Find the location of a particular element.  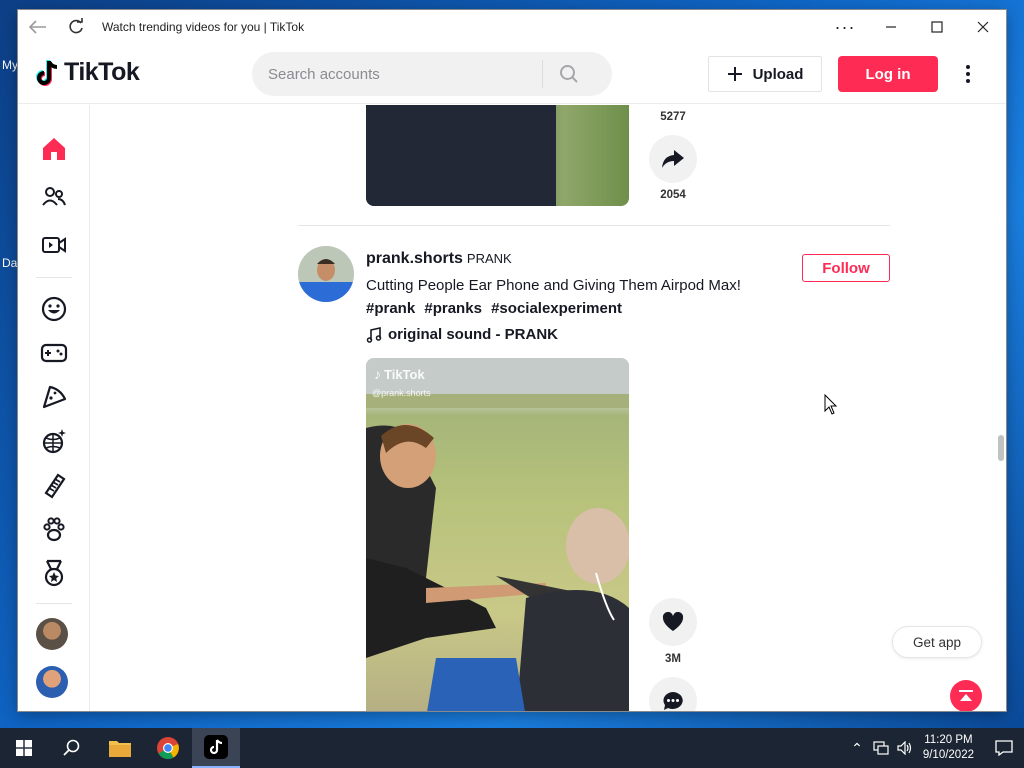

hashtag-link: #prank is located at coordinates (390, 308).